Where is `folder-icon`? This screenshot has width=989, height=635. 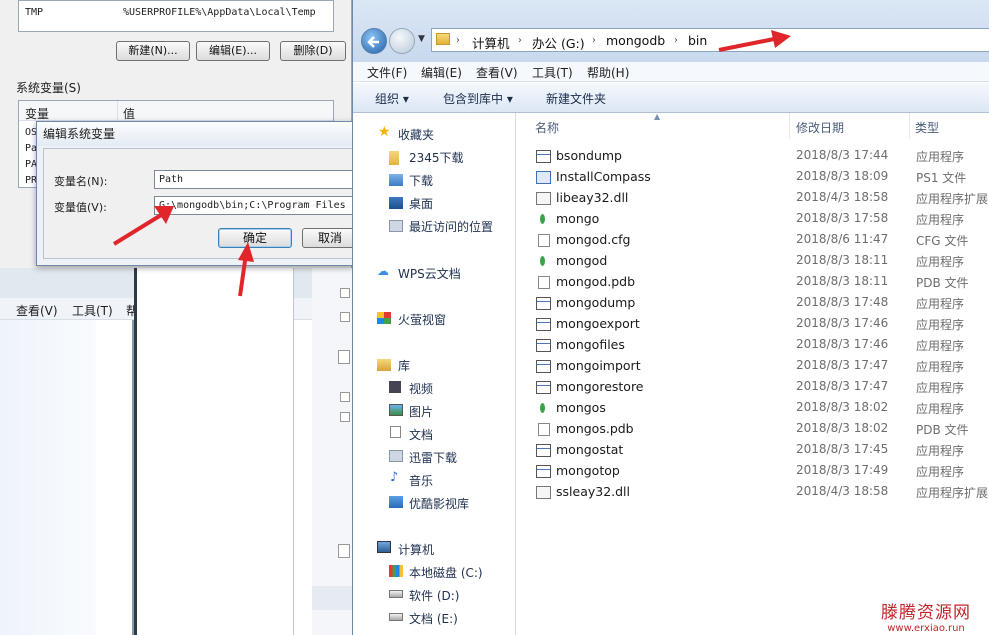 folder-icon is located at coordinates (443, 39).